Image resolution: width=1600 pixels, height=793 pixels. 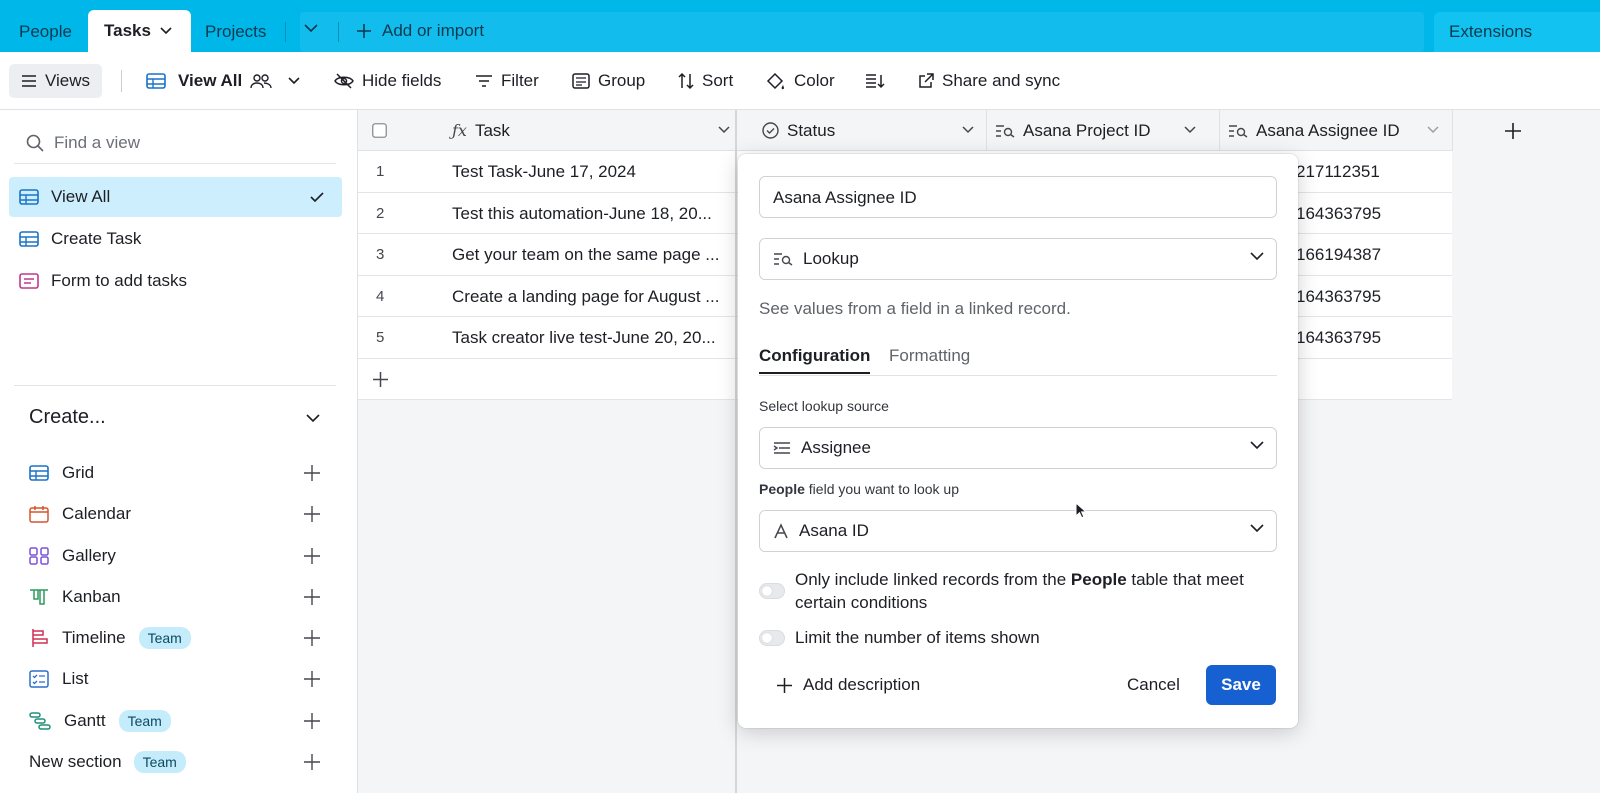 What do you see at coordinates (608, 81) in the screenshot?
I see `group-button: Group` at bounding box center [608, 81].